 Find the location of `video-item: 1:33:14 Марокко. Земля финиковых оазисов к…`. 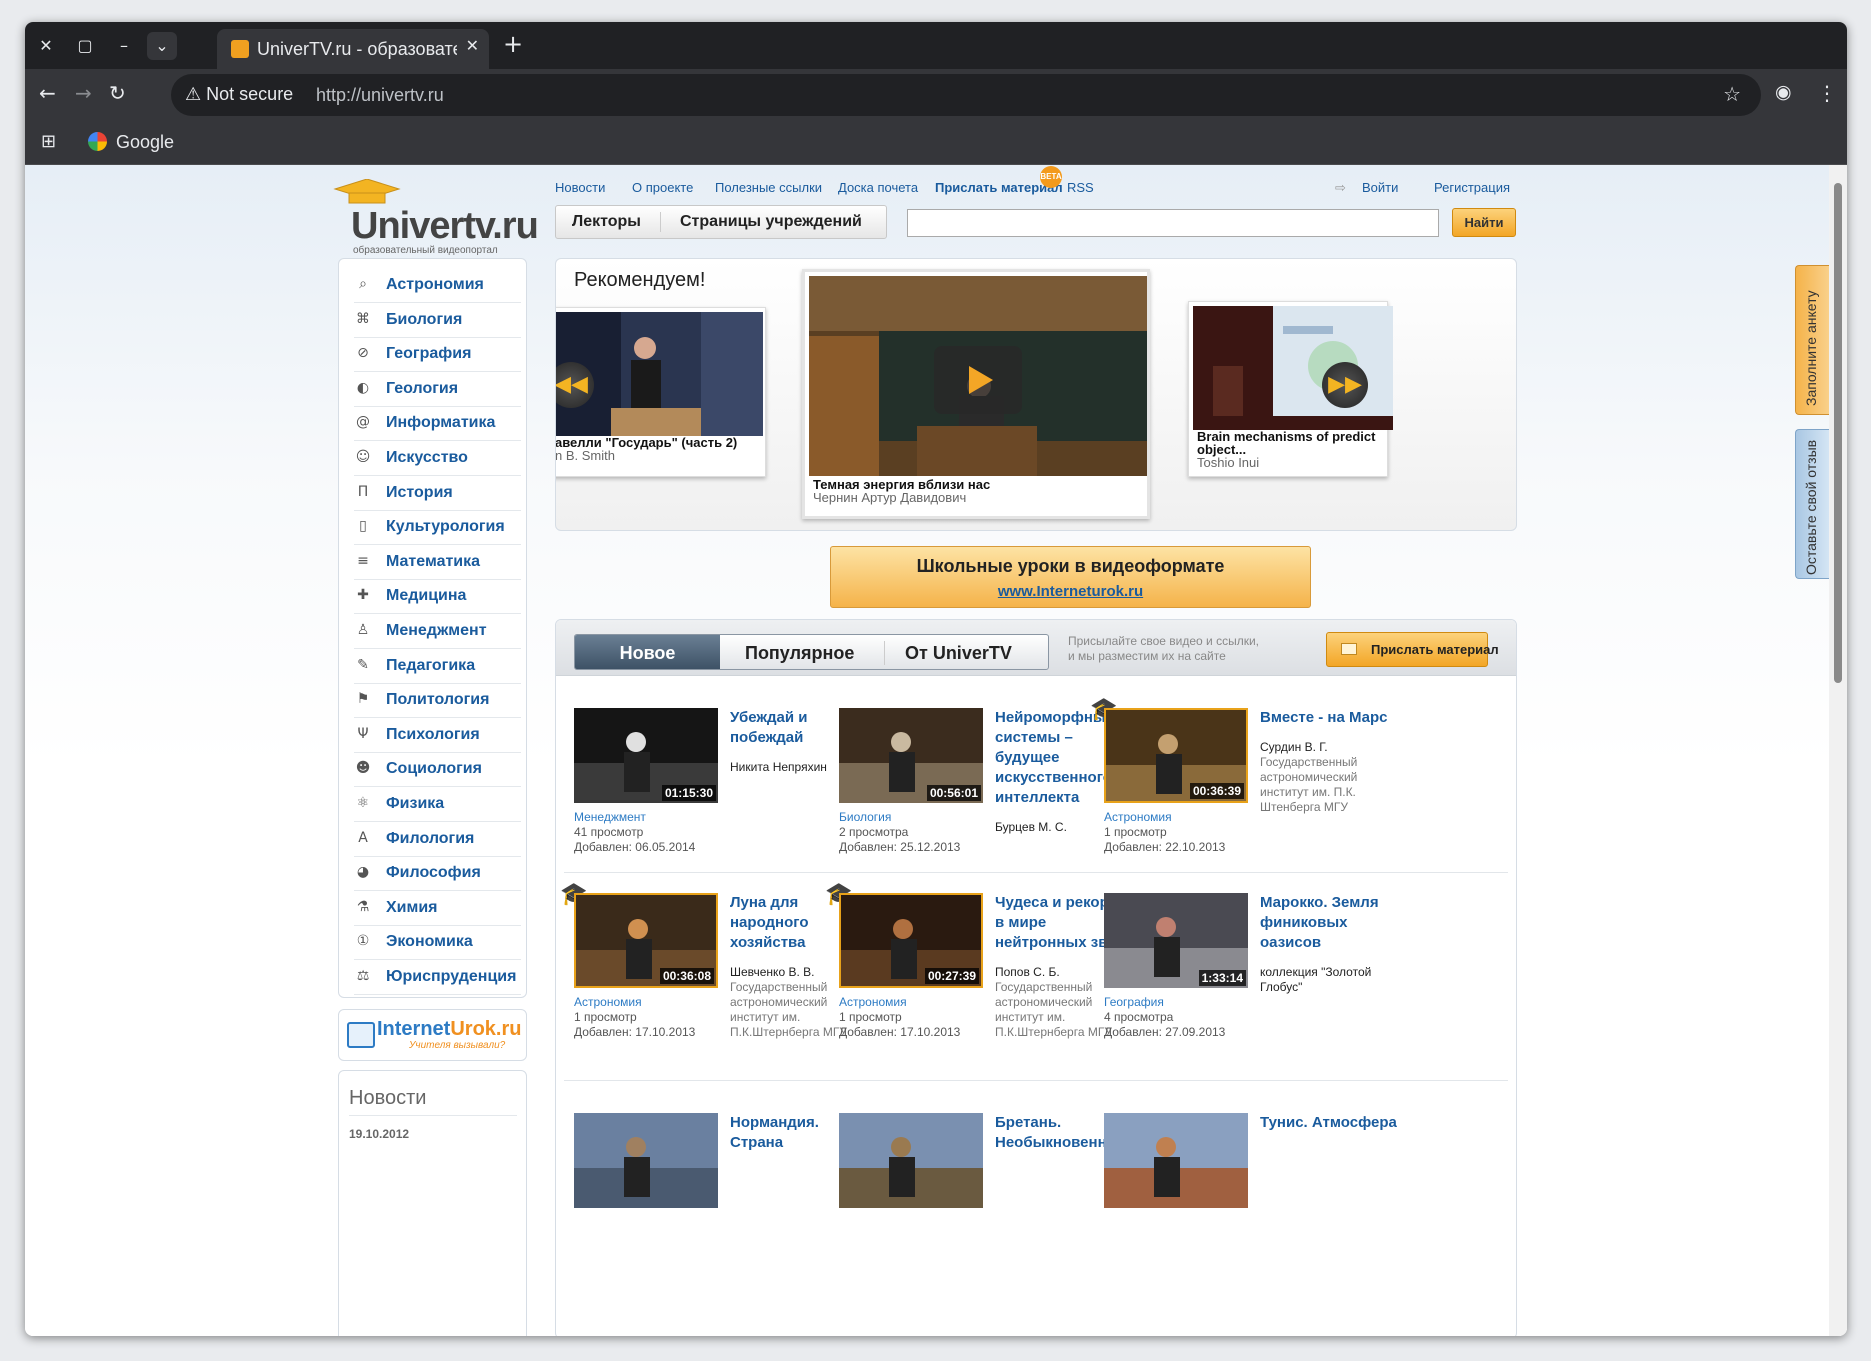

video-item: 1:33:14 Марокко. Земля финиковых оазисов к… is located at coordinates (1254, 988).